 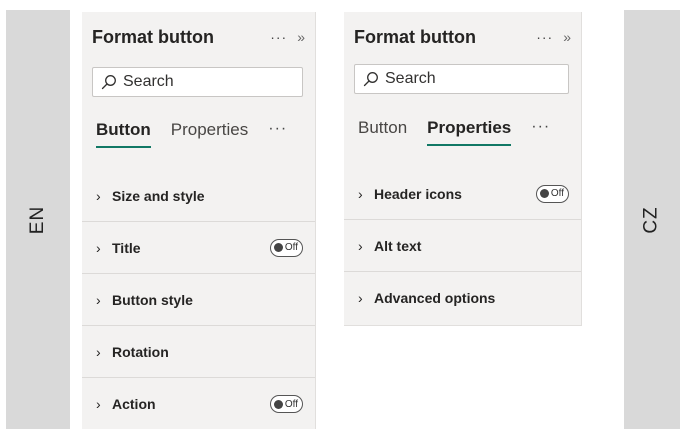 What do you see at coordinates (435, 298) in the screenshot?
I see `section-label: Advanced options` at bounding box center [435, 298].